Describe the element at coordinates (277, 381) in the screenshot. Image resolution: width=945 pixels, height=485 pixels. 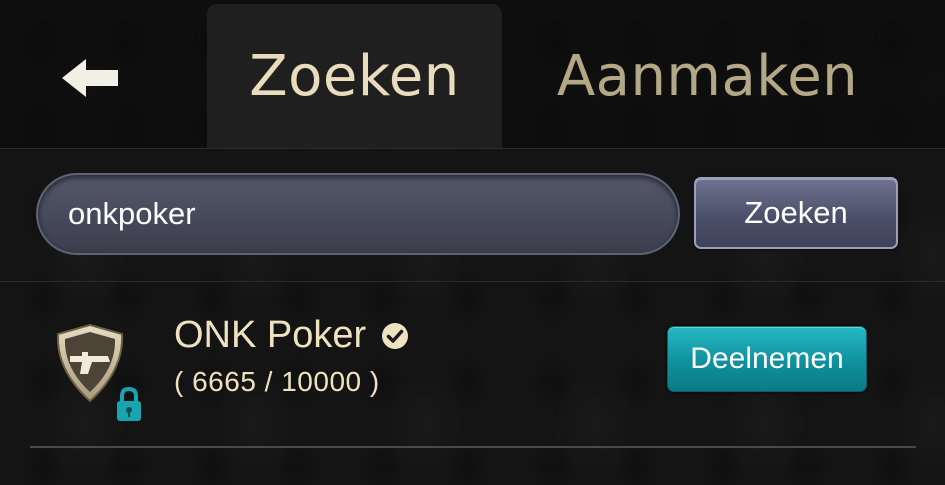
I see `member-count: ( 6665 / 10000 )` at that location.